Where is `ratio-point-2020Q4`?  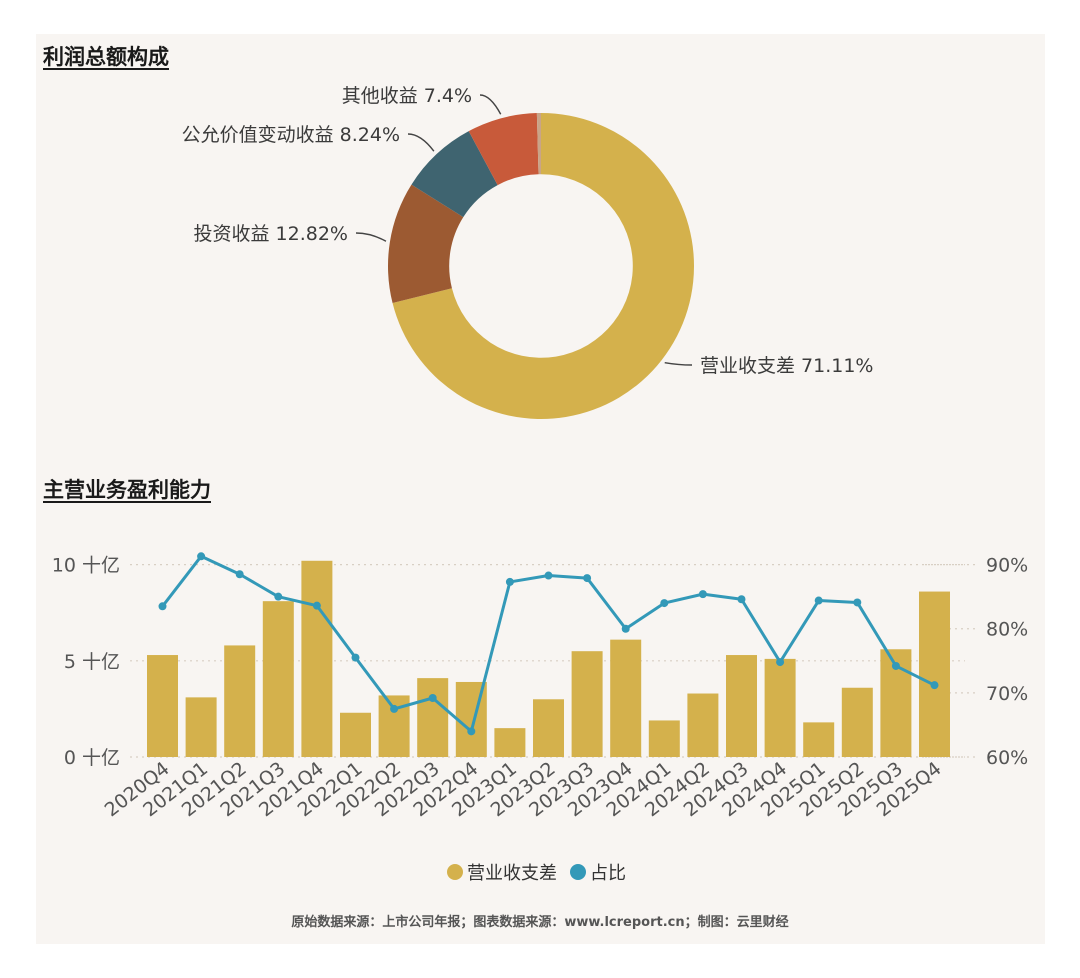 ratio-point-2020Q4 is located at coordinates (162, 606).